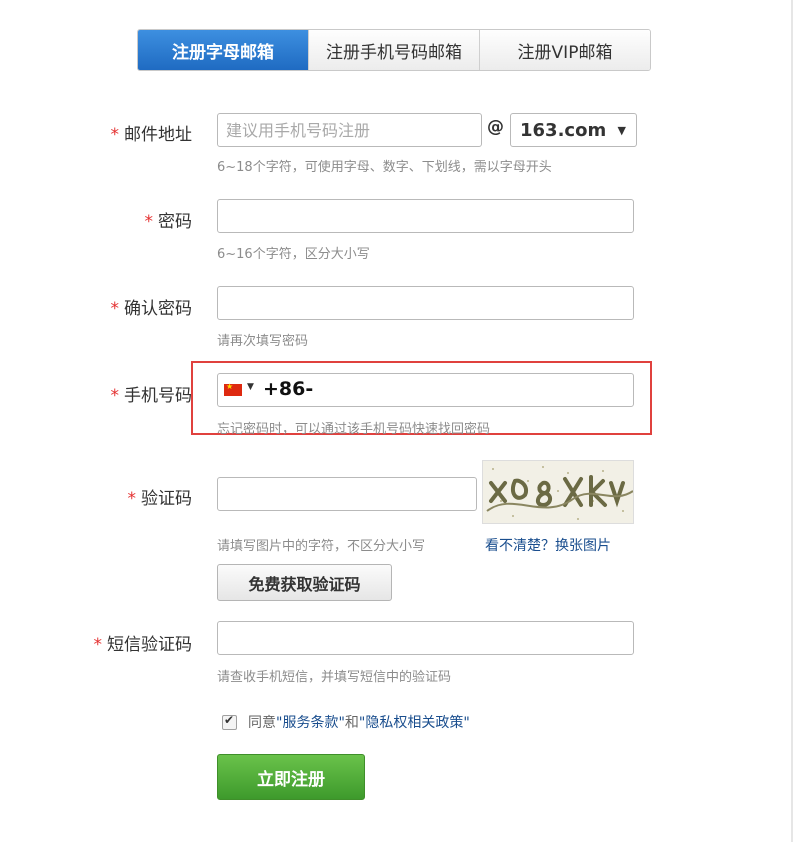 The width and height of the screenshot is (796, 842). Describe the element at coordinates (563, 130) in the screenshot. I see `email-domain-value: 163.com` at that location.